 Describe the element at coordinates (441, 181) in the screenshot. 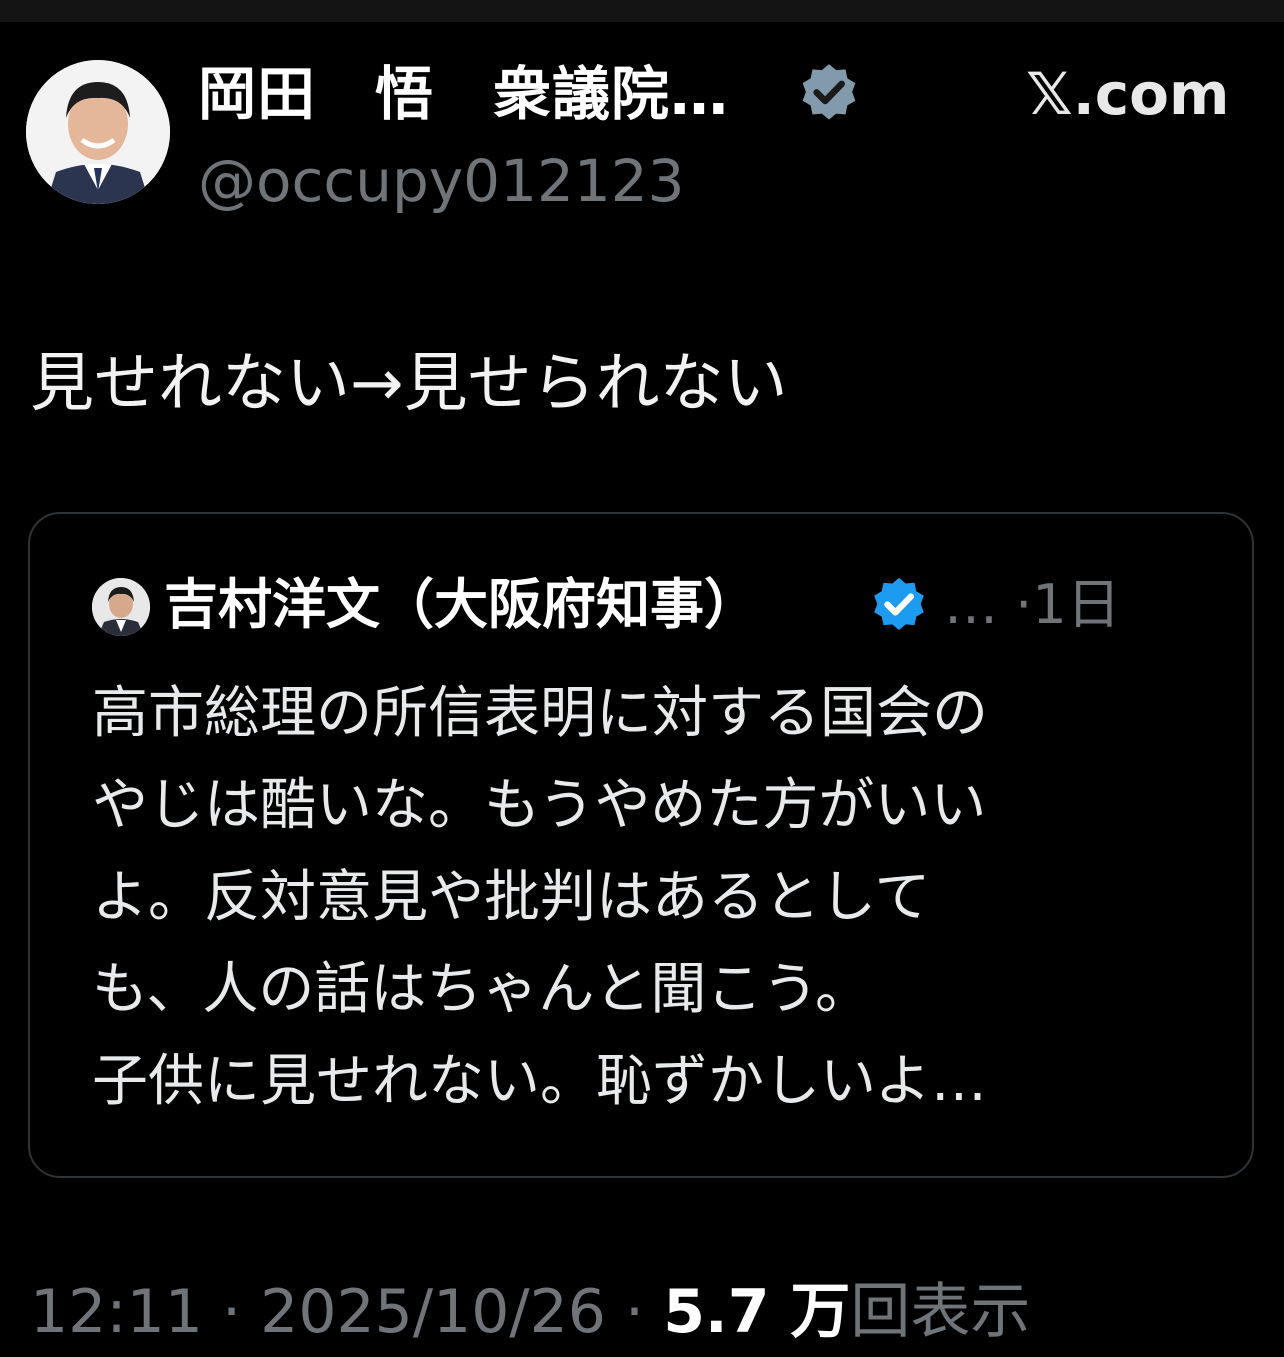

I see `author-handle: @occupy012123` at that location.